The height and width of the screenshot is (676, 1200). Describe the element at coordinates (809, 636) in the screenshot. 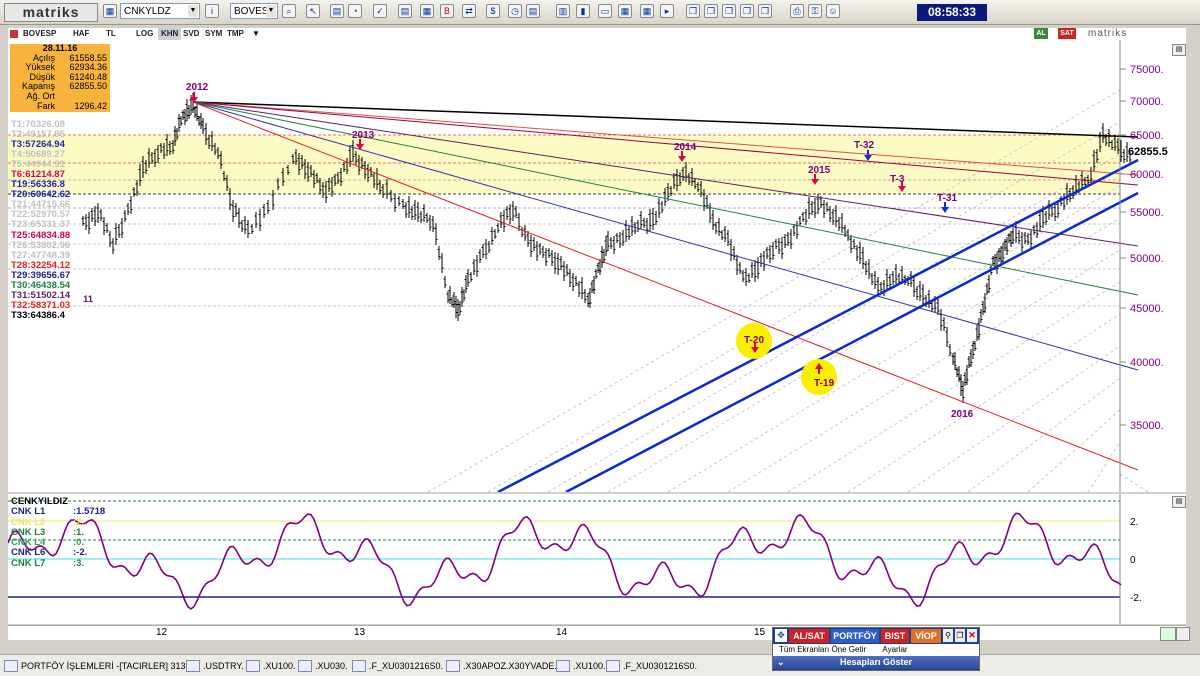

I see `al-sat-button: AL/SAT` at that location.